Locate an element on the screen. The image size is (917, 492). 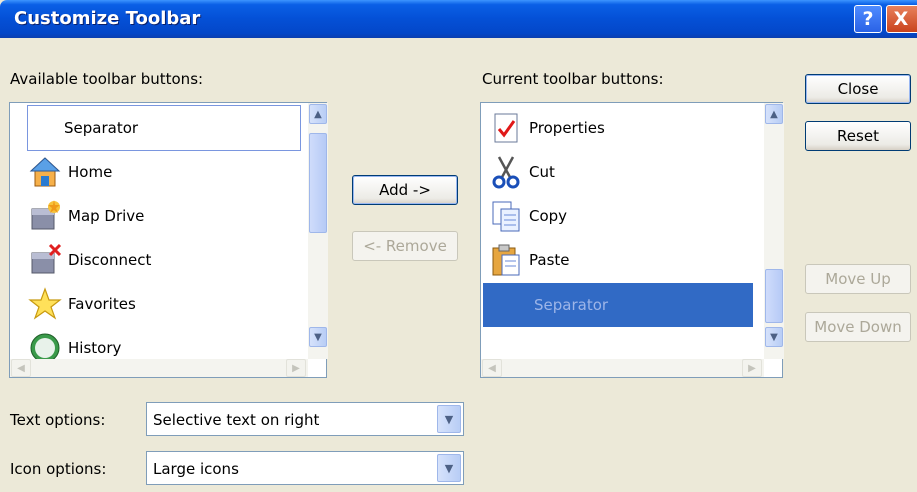
list-item: Properties is located at coordinates (544, 128).